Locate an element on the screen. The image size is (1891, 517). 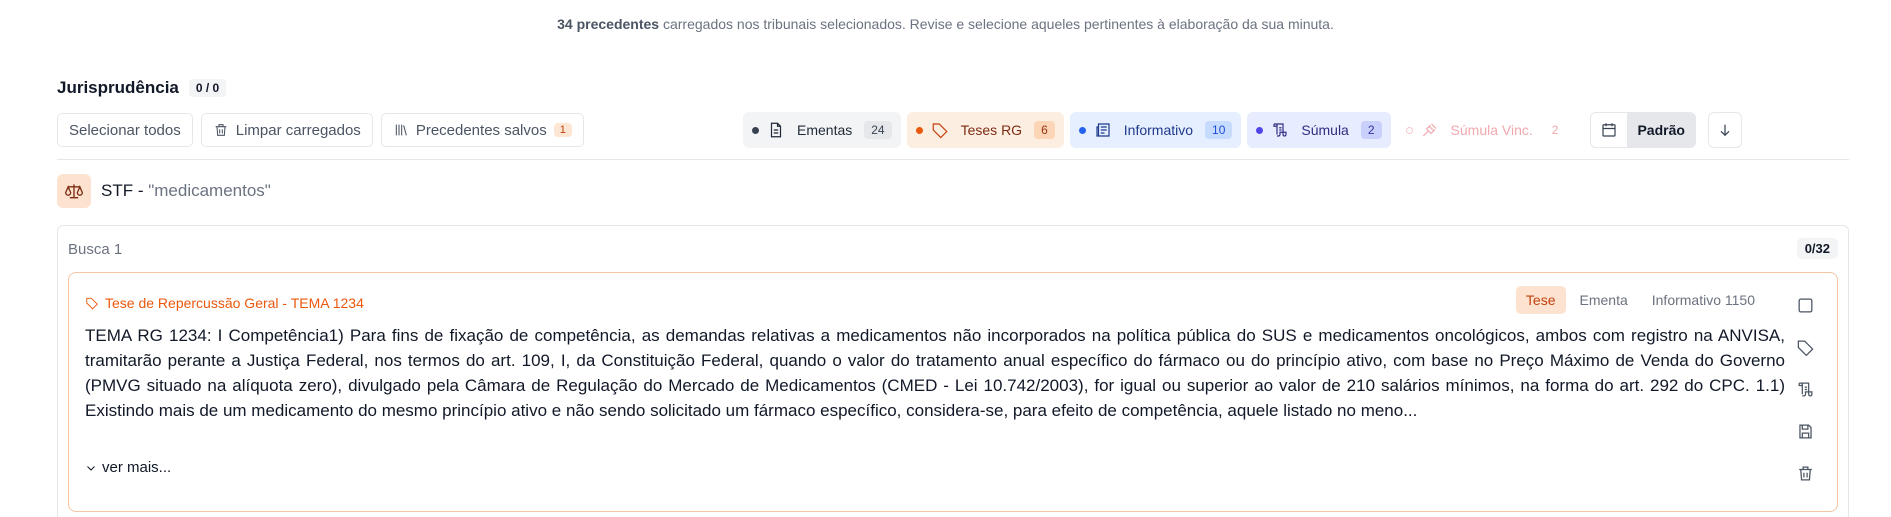
section-header: Jurisprudência 0 / 0 is located at coordinates (142, 88).